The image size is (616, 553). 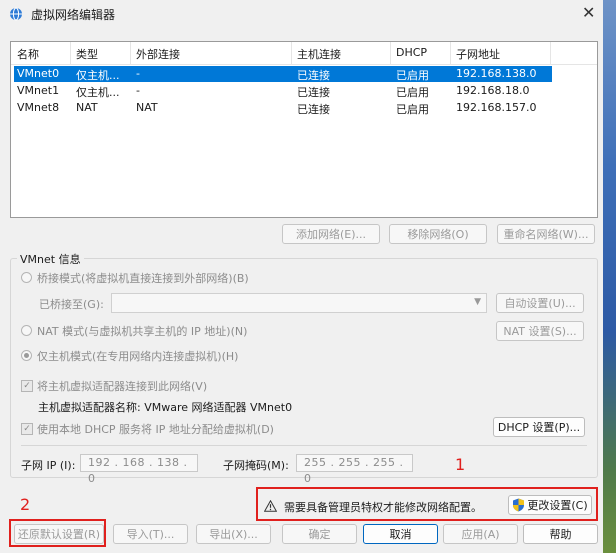 What do you see at coordinates (299, 303) in the screenshot?
I see `bridged-to-select: ▼` at bounding box center [299, 303].